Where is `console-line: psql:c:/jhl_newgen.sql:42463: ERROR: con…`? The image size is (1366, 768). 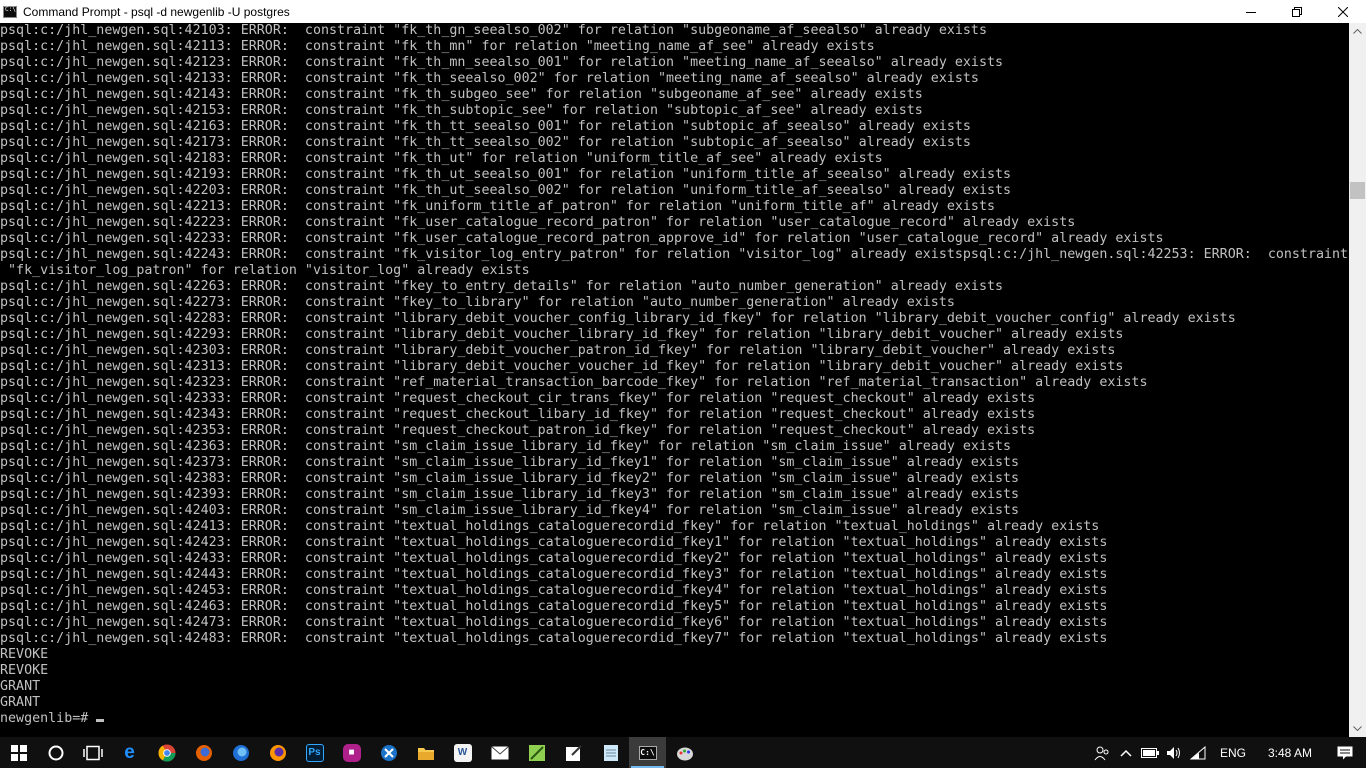
console-line: psql:c:/jhl_newgen.sql:42463: ERROR: con… is located at coordinates (554, 606).